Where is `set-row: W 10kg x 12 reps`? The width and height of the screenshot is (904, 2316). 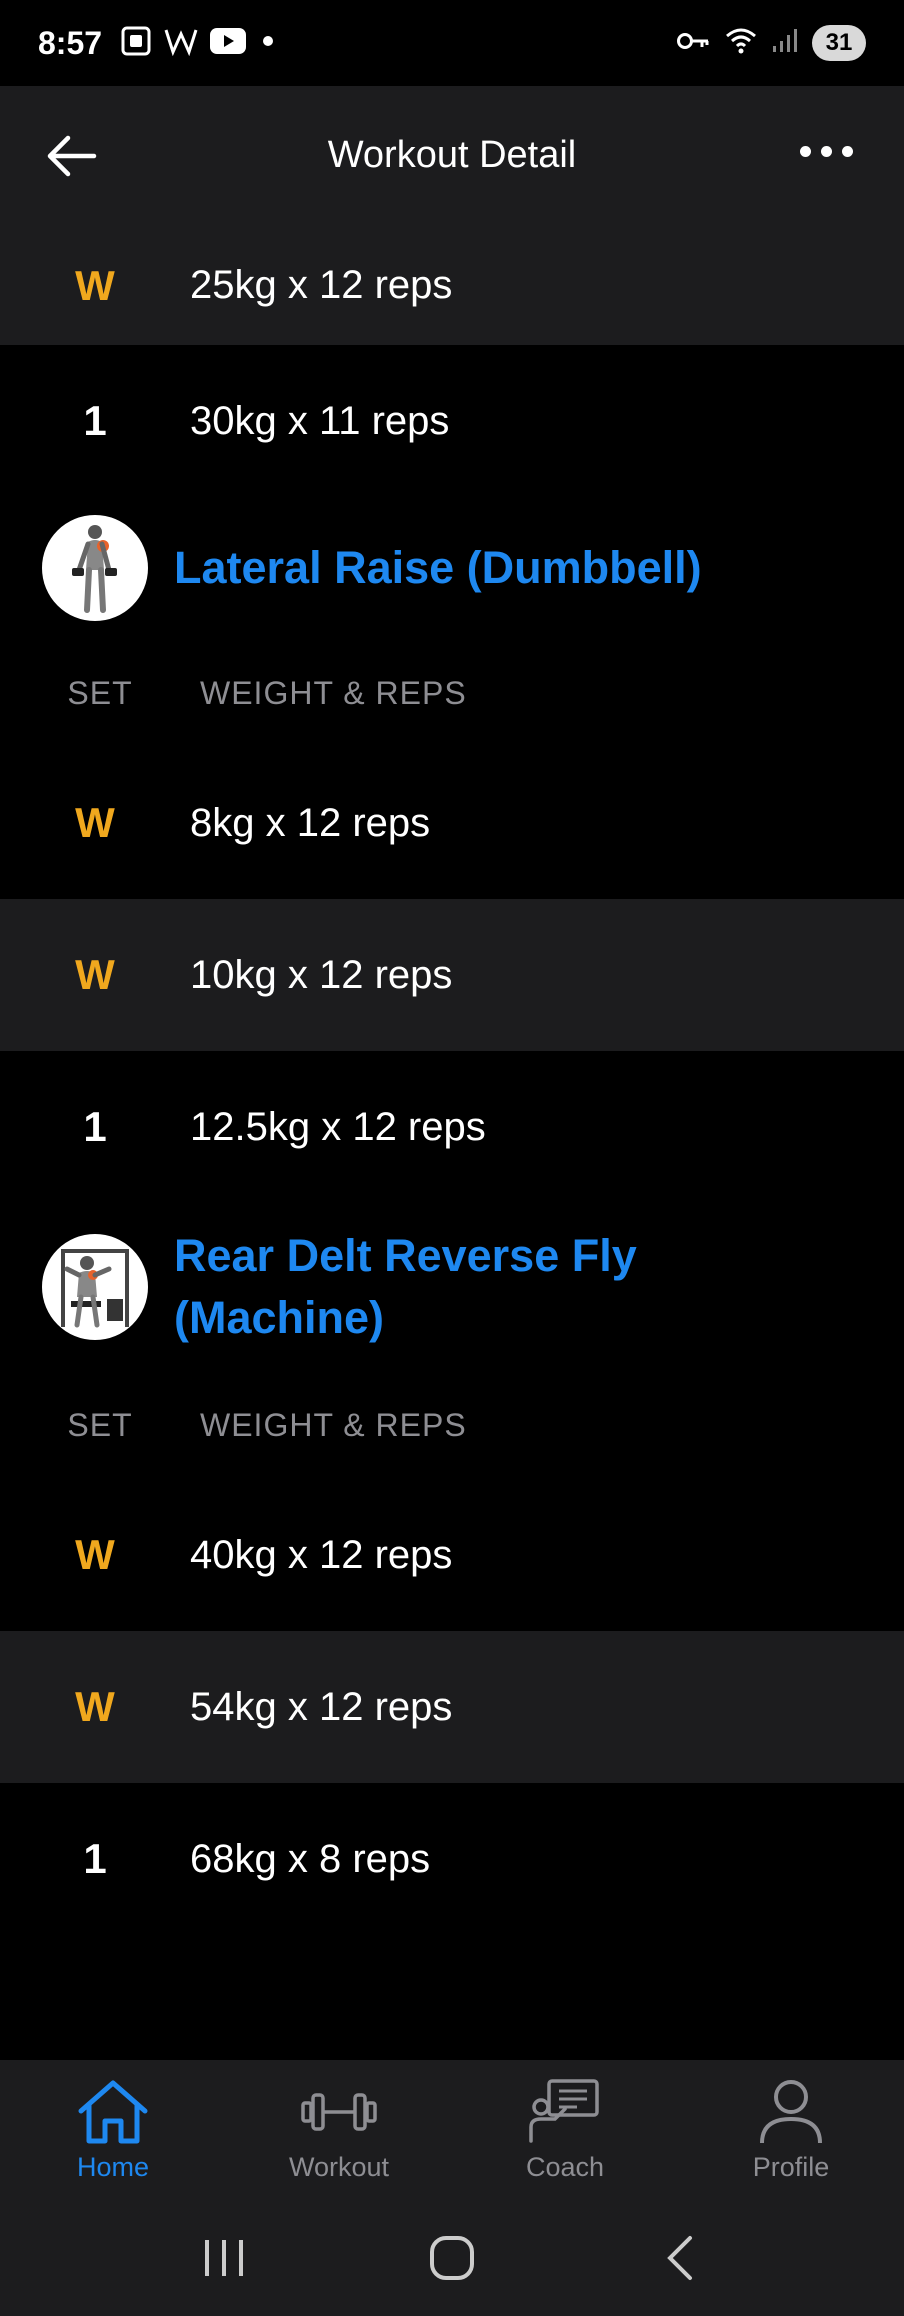
set-row: W 10kg x 12 reps is located at coordinates (452, 975).